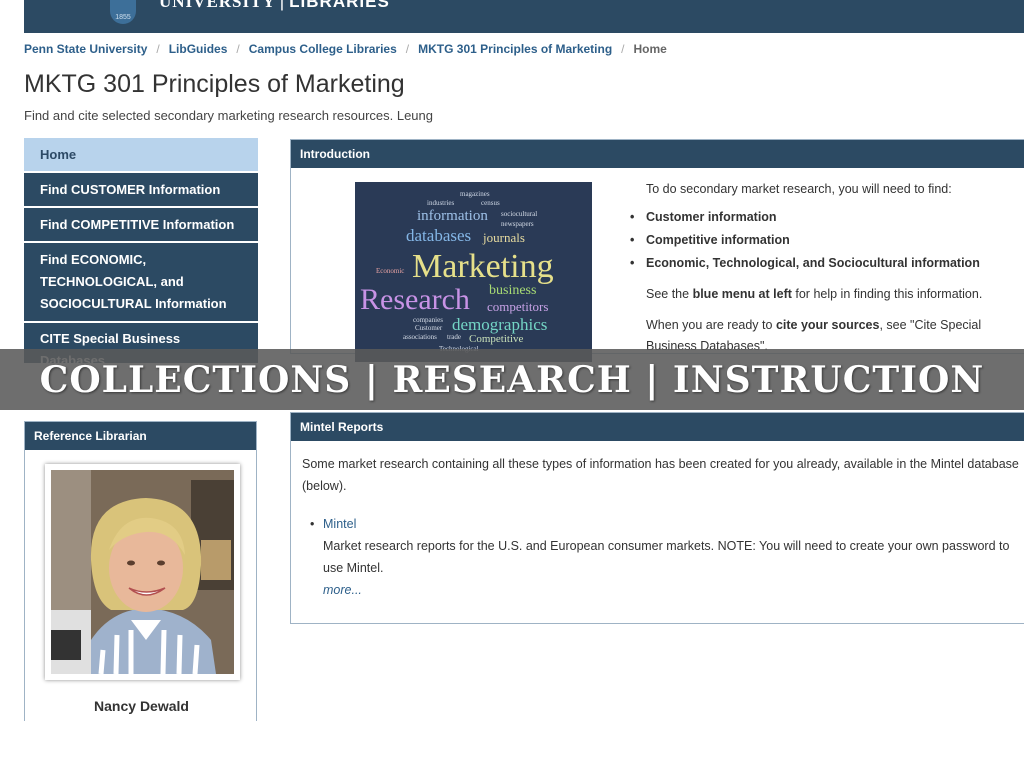 The height and width of the screenshot is (768, 1024). I want to click on wc-word: information, so click(452, 216).